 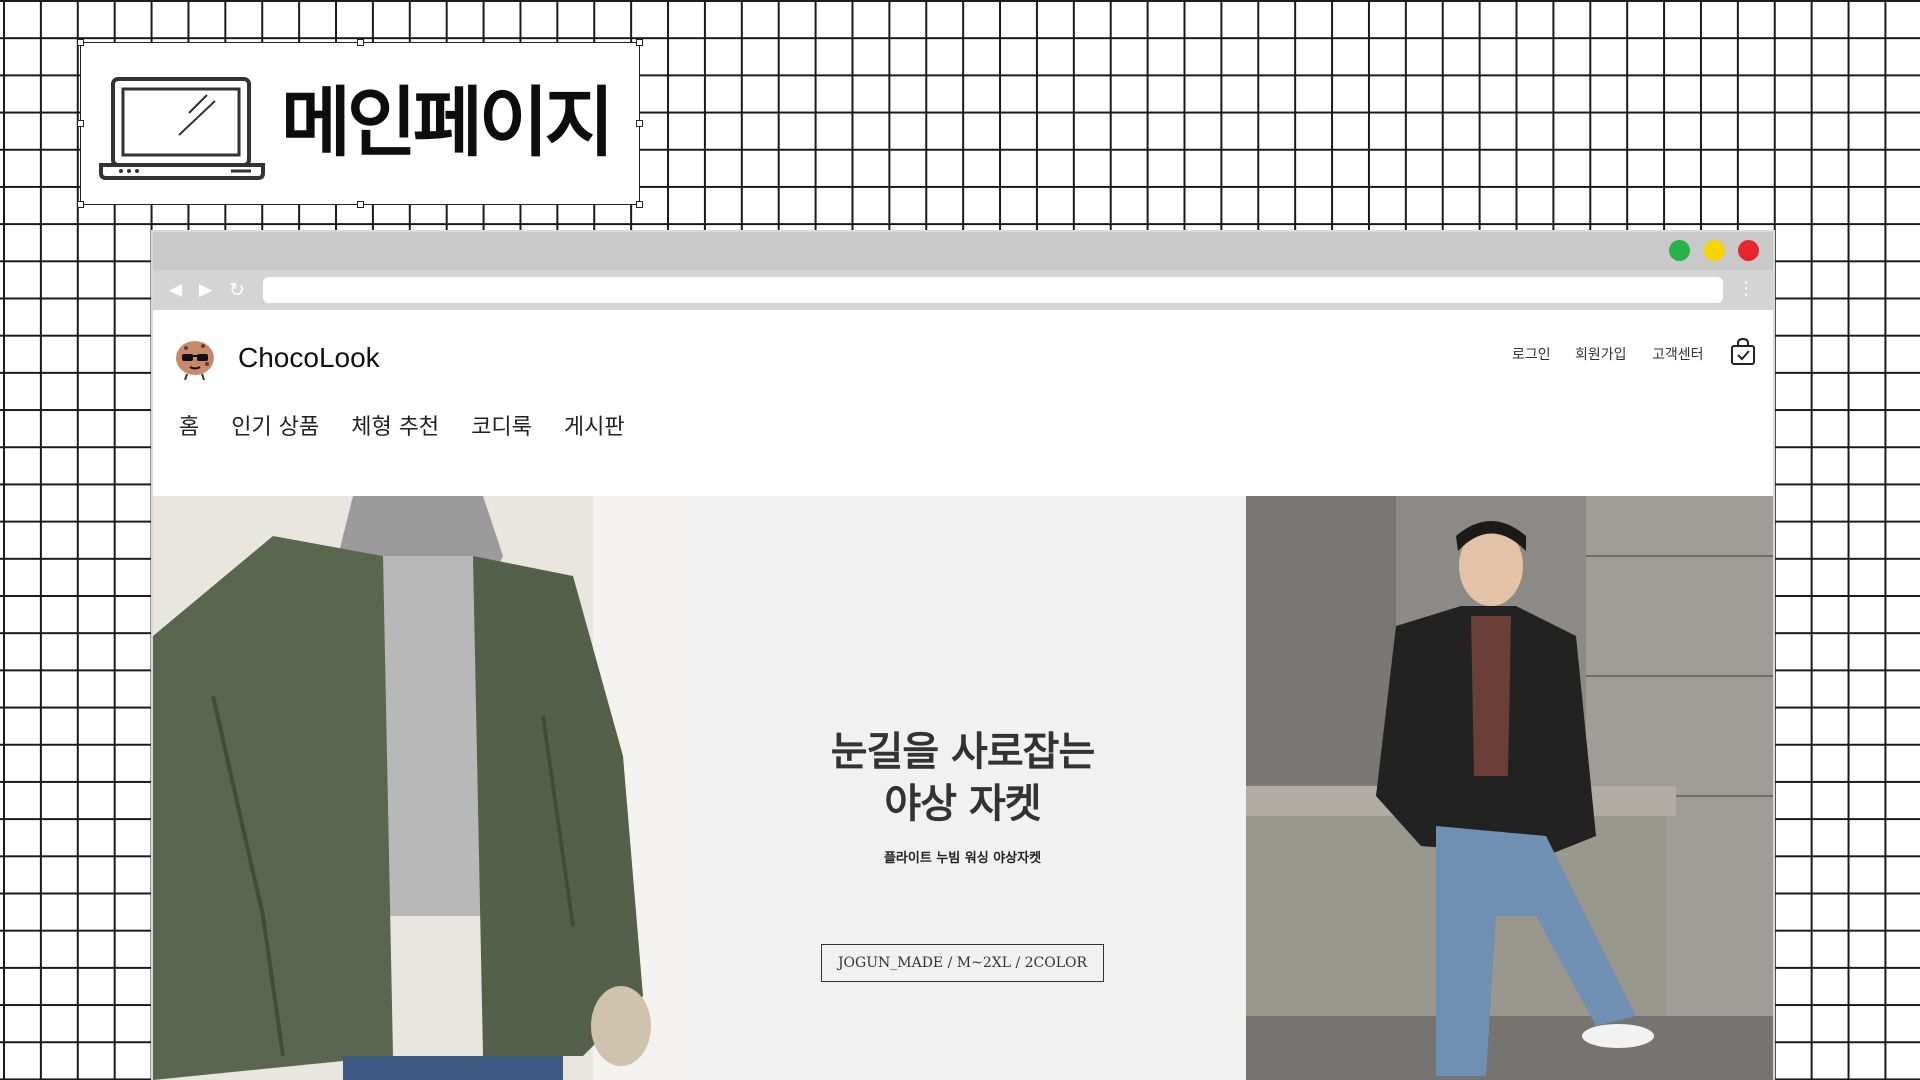 I want to click on reload-icon: ↻, so click(x=237, y=290).